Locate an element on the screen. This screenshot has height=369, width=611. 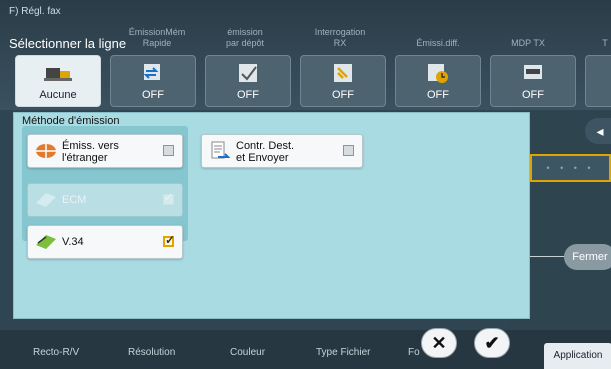
tab-title-polling-deposit: émission par dépôt is located at coordinates (245, 37).